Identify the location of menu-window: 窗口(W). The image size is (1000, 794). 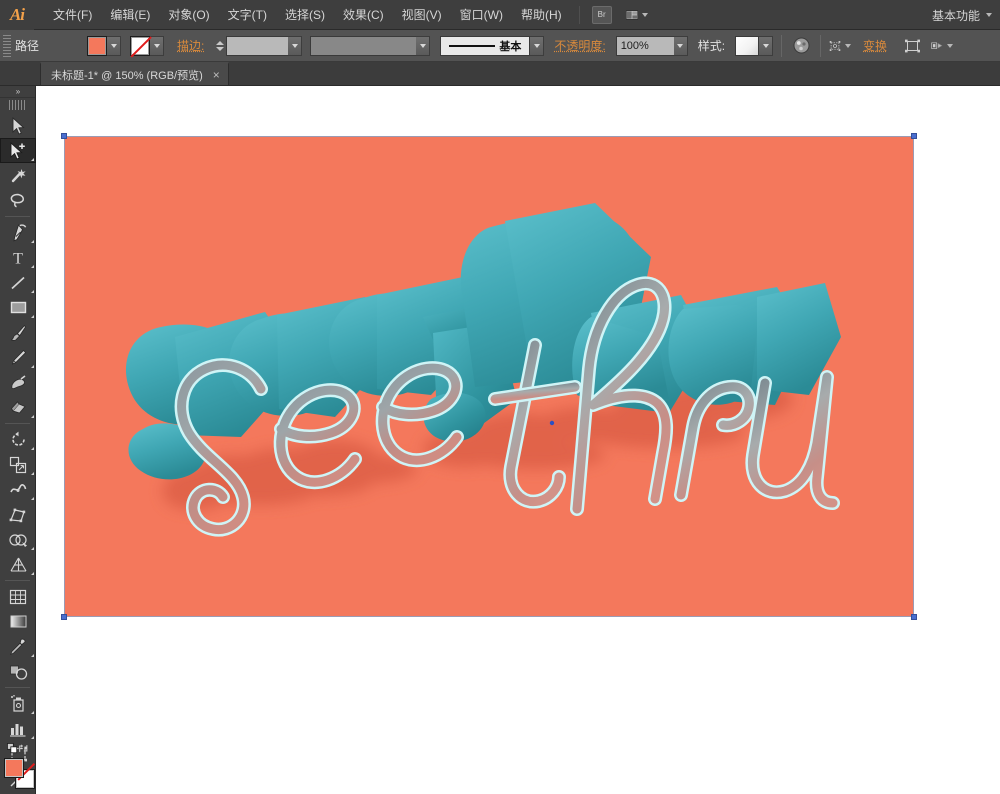
(481, 15).